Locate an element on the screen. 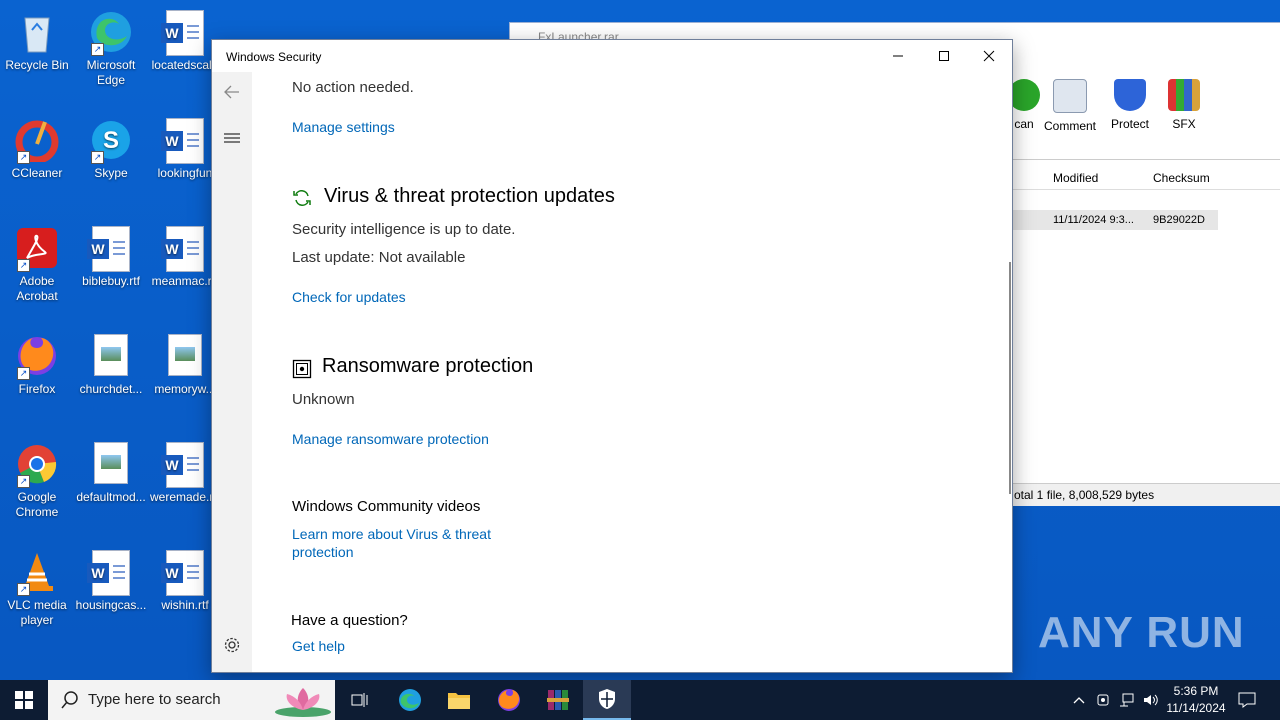  desktop-icon-skype: S ↗ Skype is located at coordinates (111, 149).